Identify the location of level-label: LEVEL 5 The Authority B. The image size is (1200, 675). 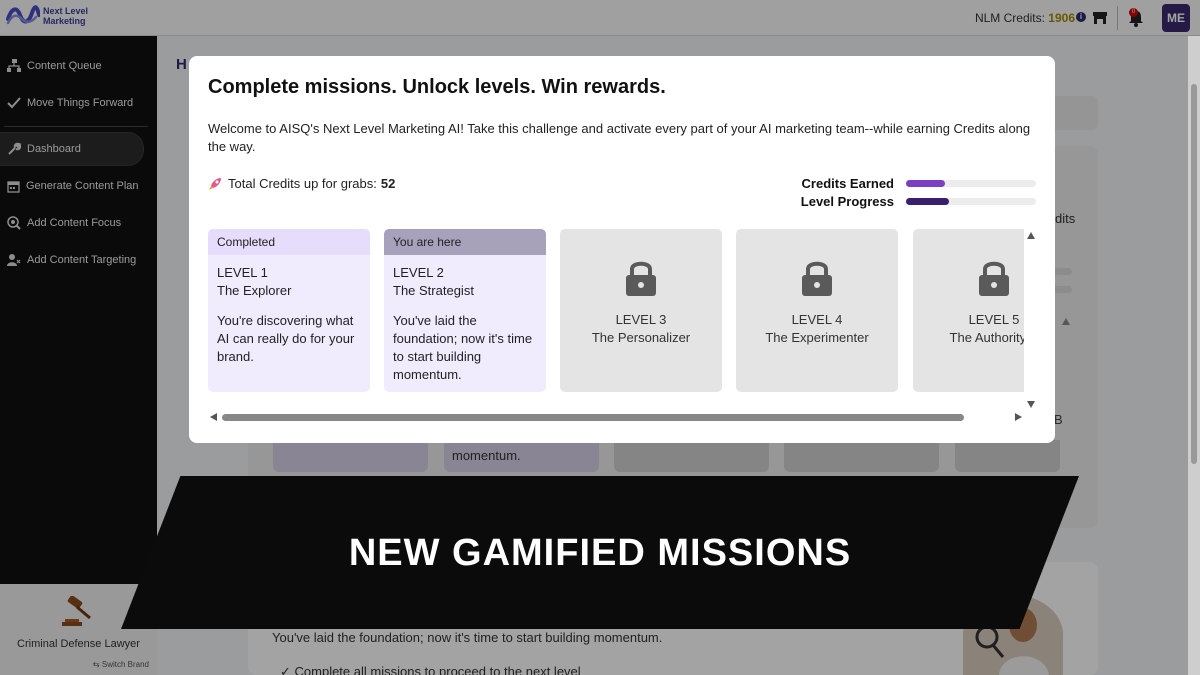
(968, 329).